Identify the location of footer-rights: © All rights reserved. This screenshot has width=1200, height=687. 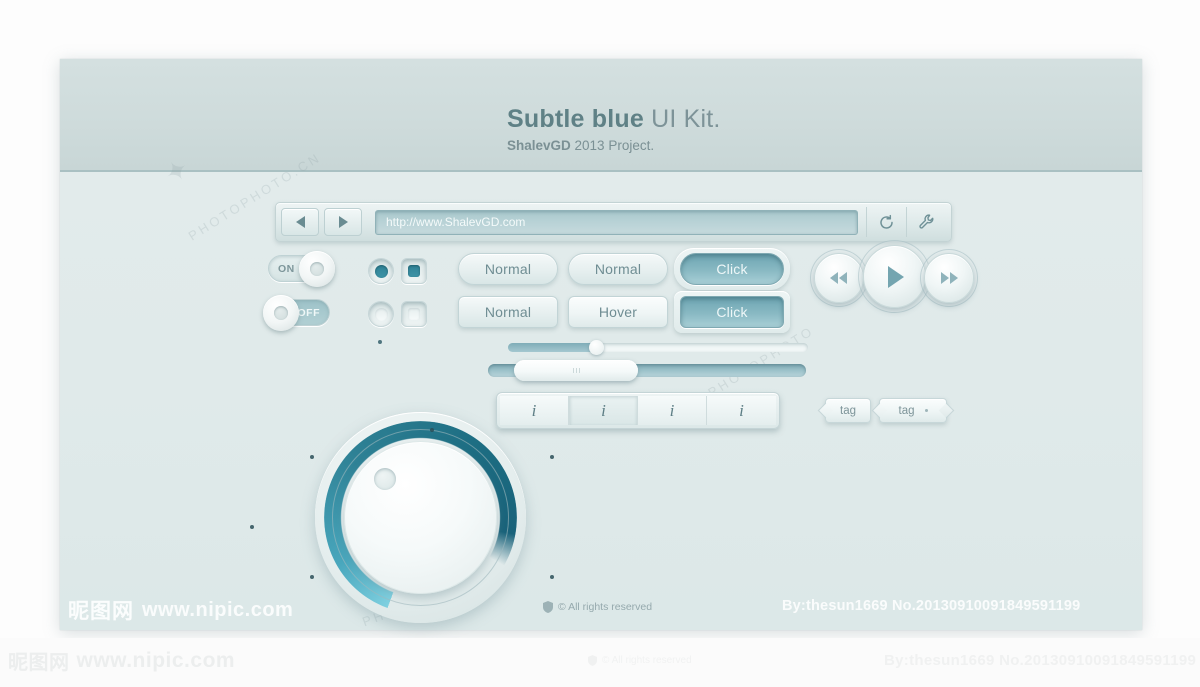
(597, 607).